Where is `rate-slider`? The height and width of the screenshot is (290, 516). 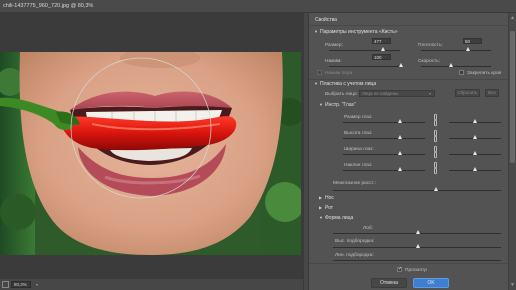 rate-slider is located at coordinates (456, 66).